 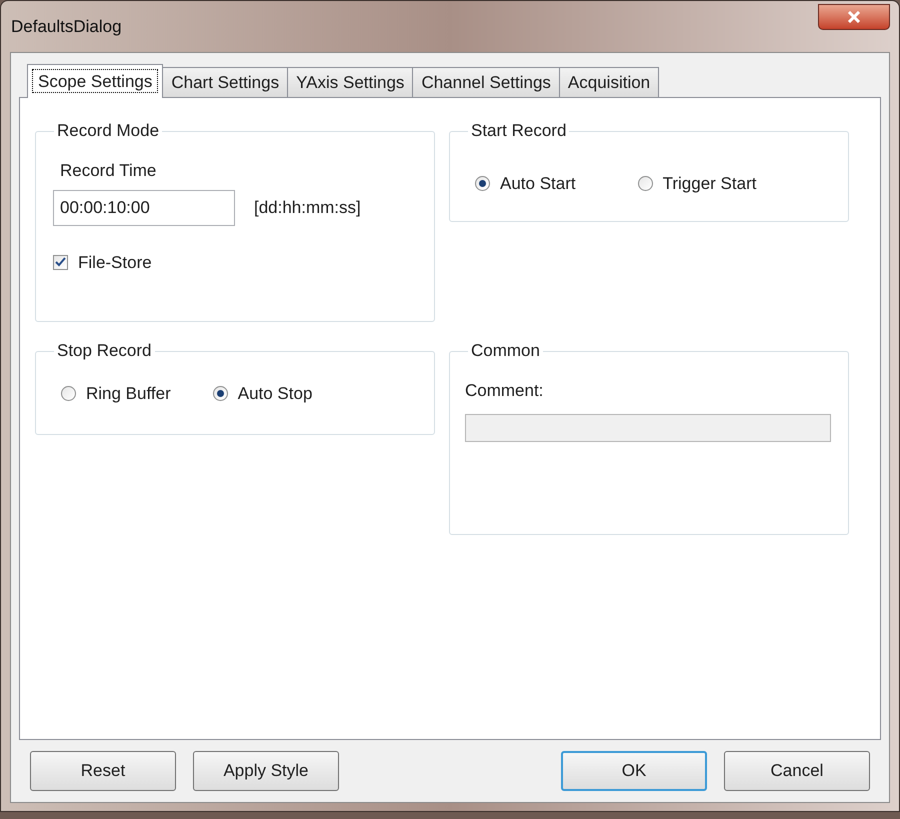 What do you see at coordinates (128, 394) in the screenshot?
I see `radio-label: Ring Buffer` at bounding box center [128, 394].